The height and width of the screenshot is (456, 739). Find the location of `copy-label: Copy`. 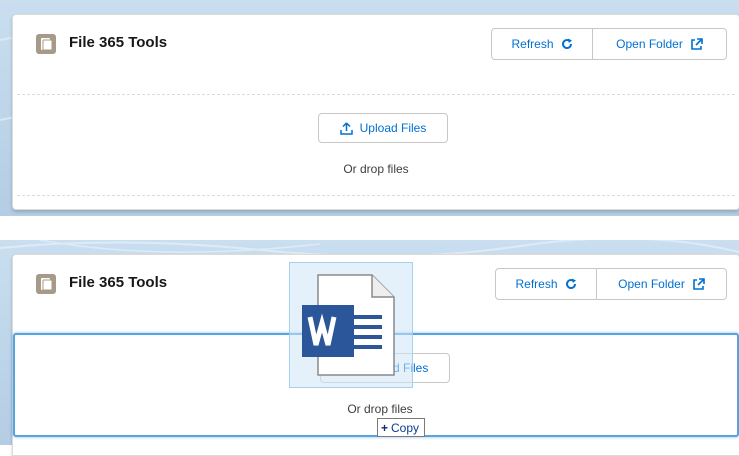

copy-label: Copy is located at coordinates (405, 427).